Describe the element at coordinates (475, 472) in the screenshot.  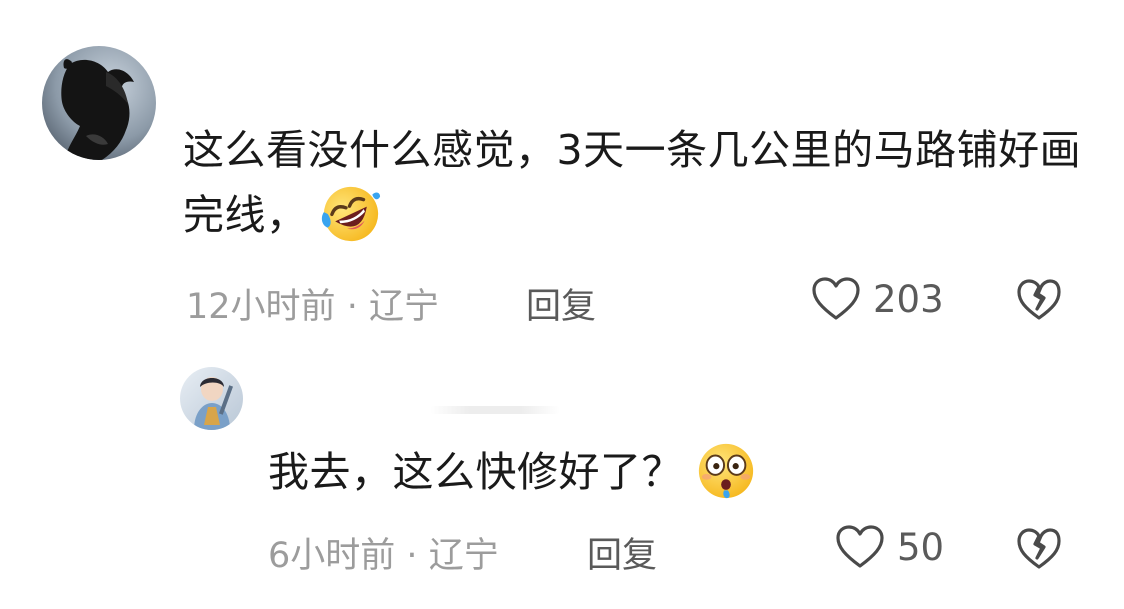
I see `reply-comment-body: 我去，这么快修好了？` at that location.